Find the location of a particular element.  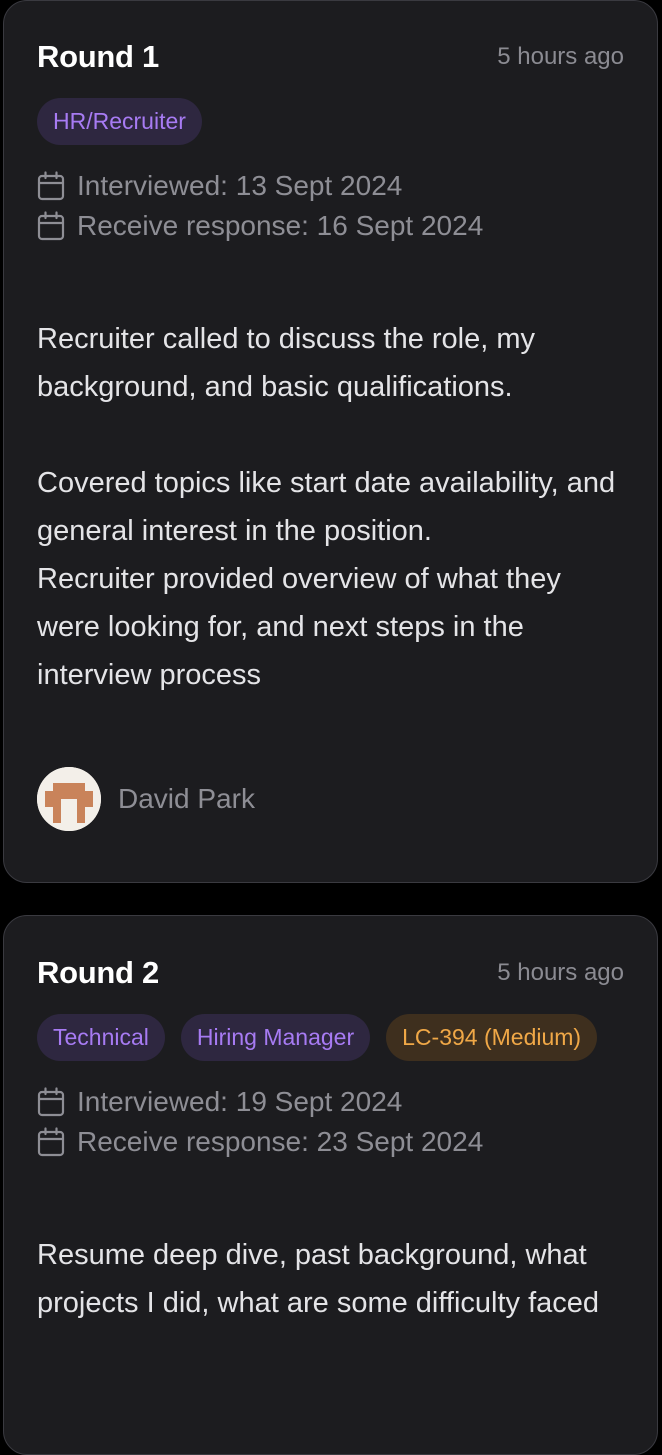

tag-list: Technical Hiring Manager LC-394 (Medium) is located at coordinates (330, 1037).